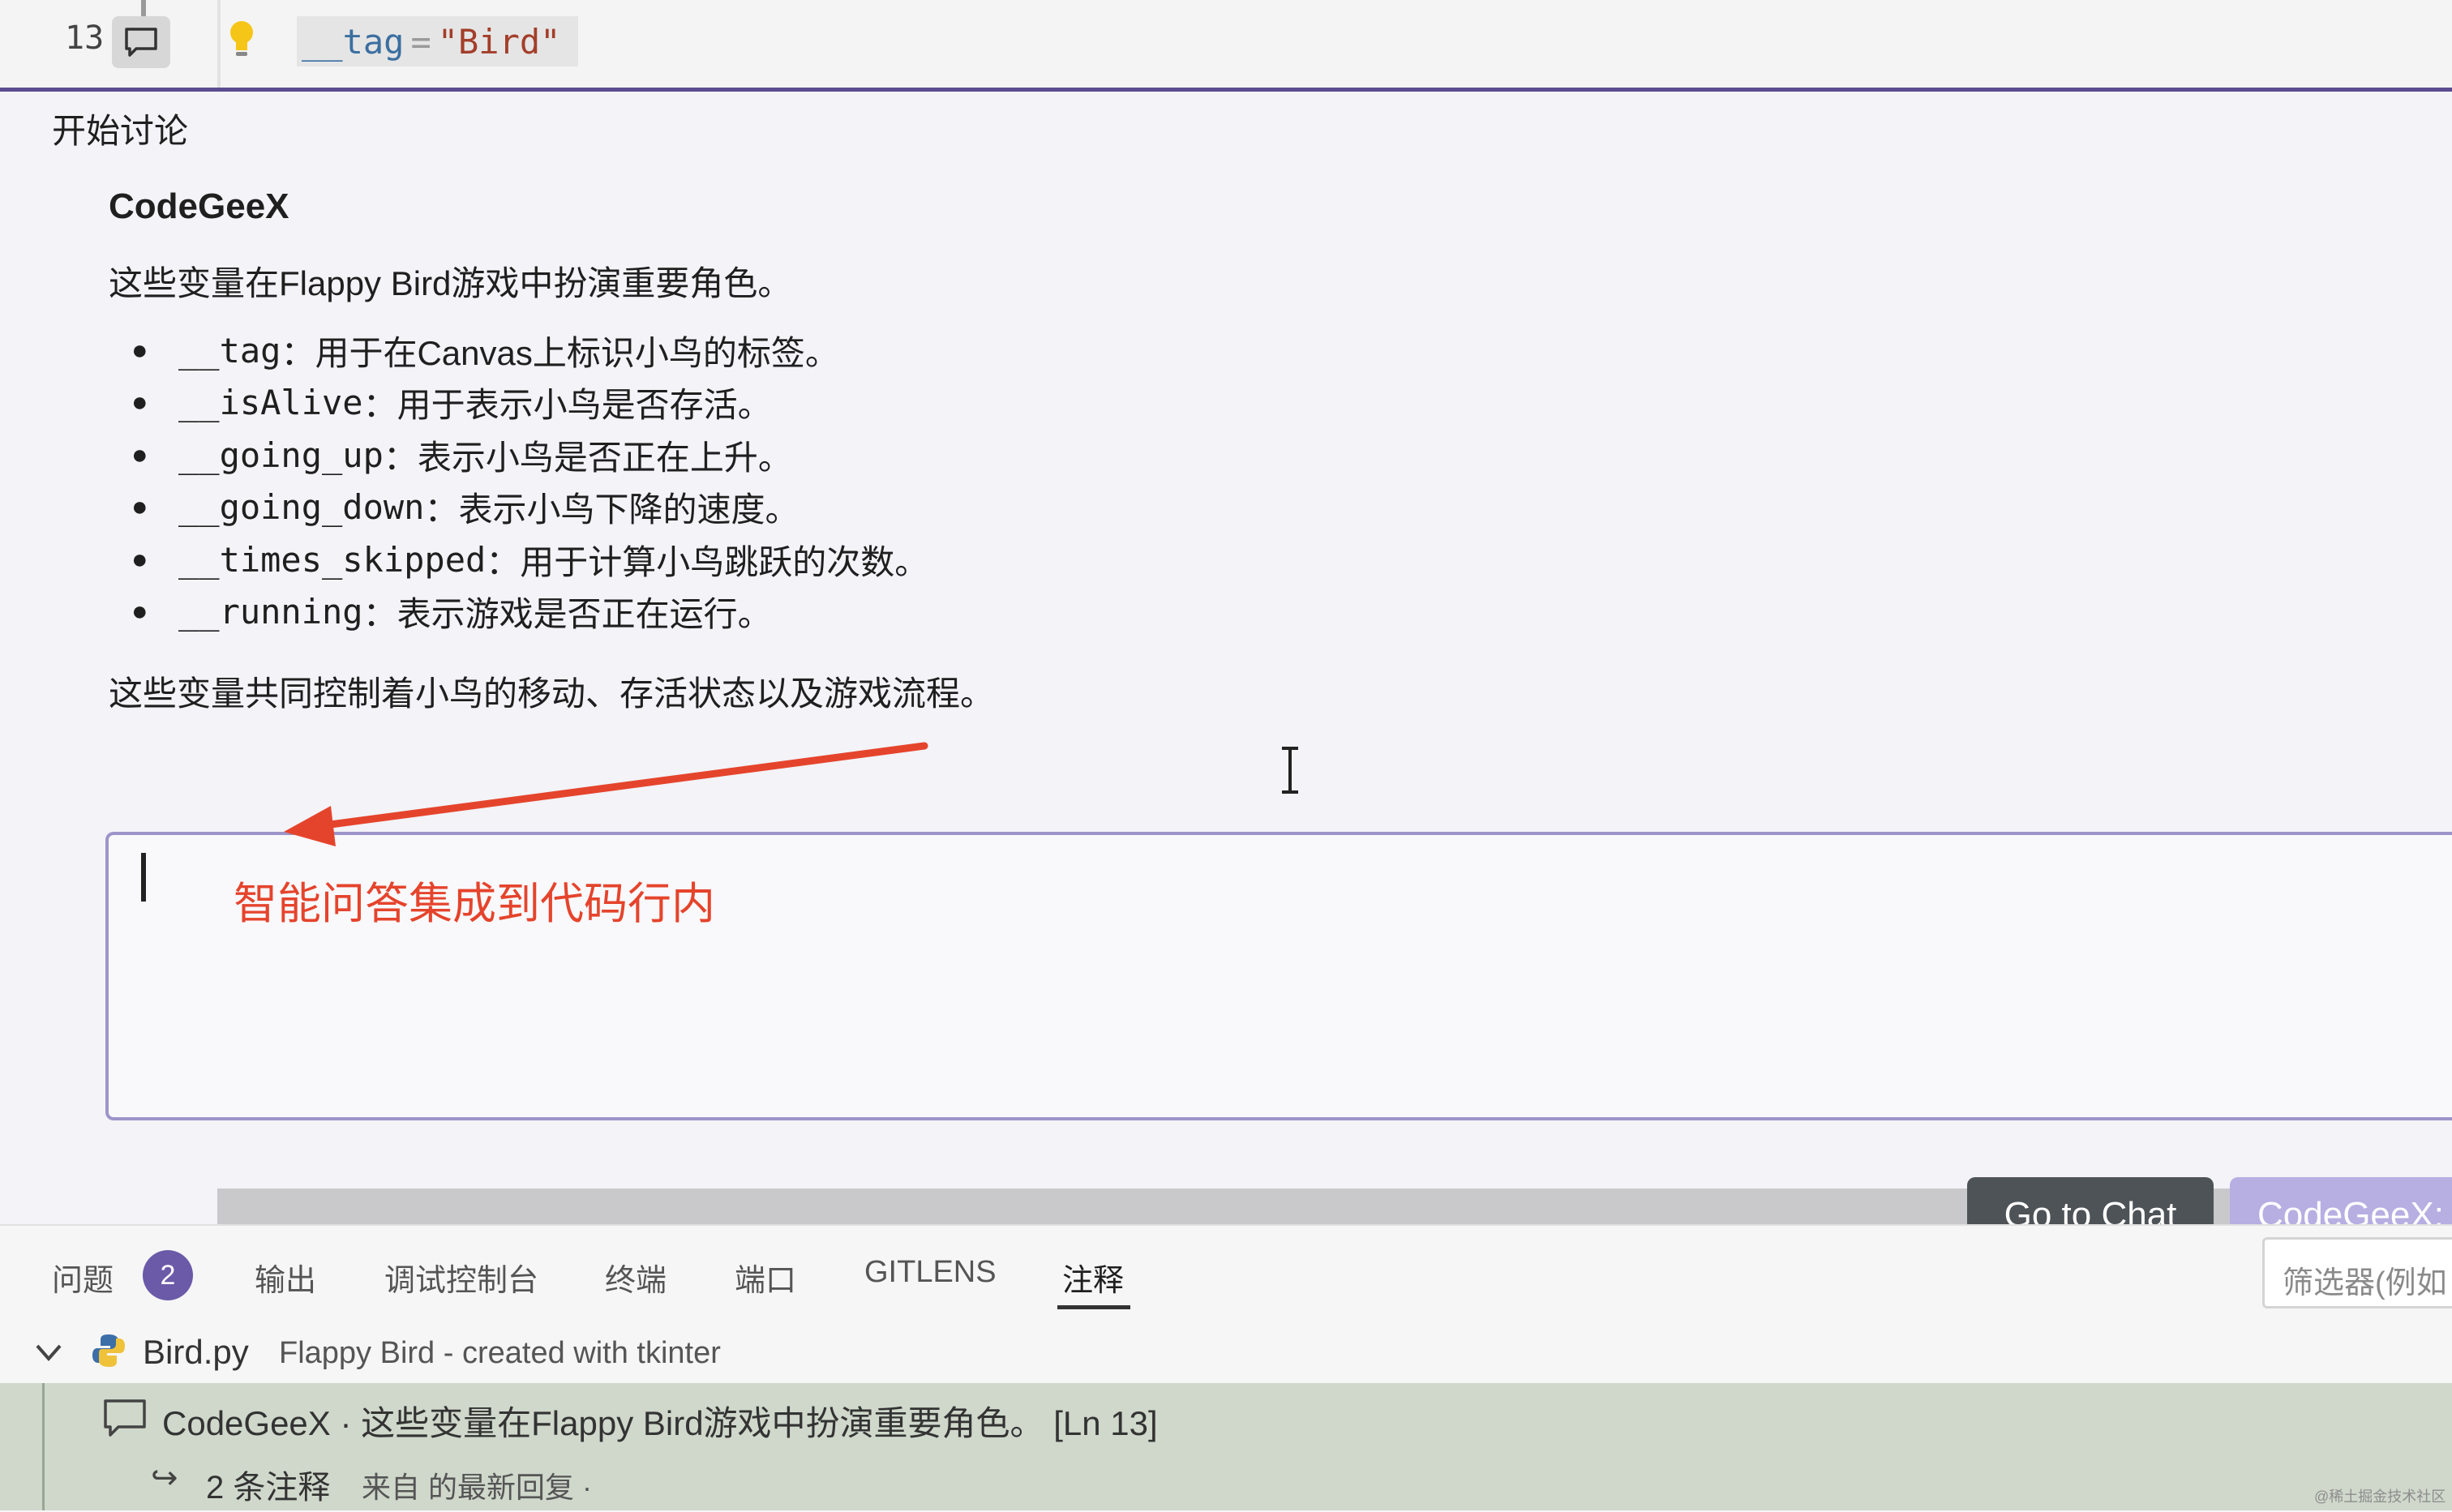 The height and width of the screenshot is (1512, 2452). Describe the element at coordinates (332, 559) in the screenshot. I see `variable-name: __times_skipped` at that location.